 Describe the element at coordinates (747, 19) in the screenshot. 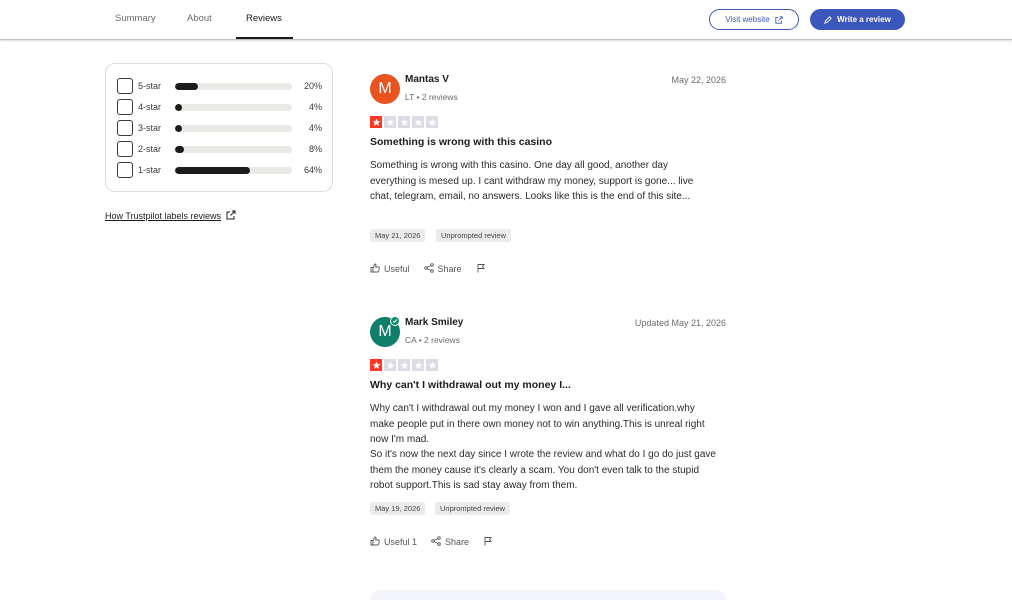

I see `visit-website-label: Visit website` at that location.